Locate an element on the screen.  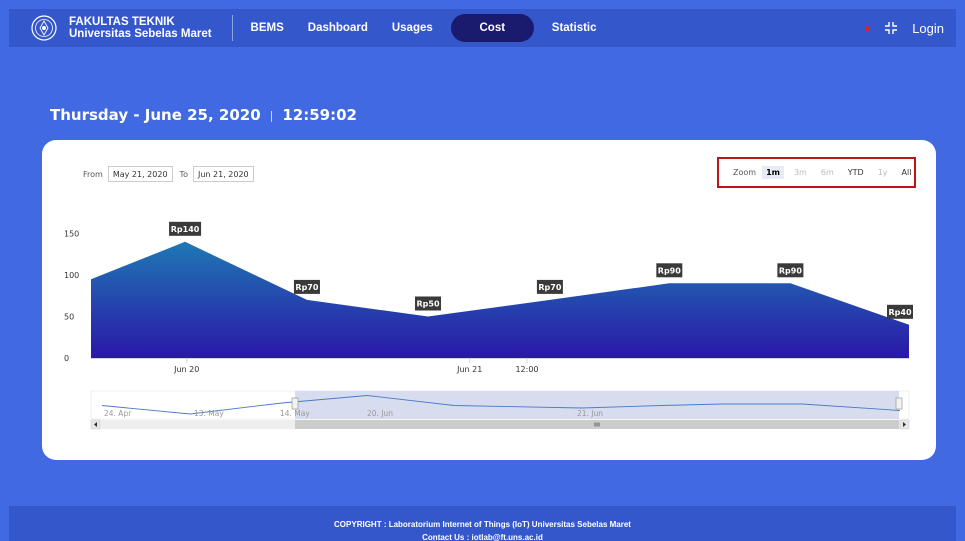
navigator-tick-label: 13. May is located at coordinates (209, 413).